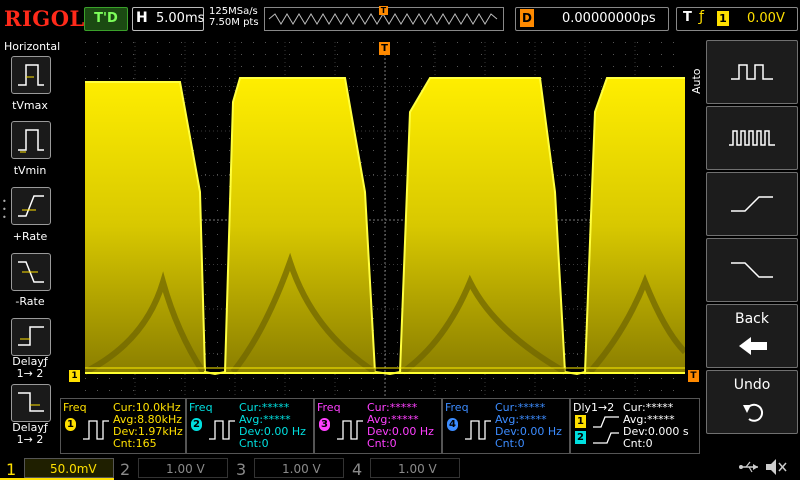  I want to click on channel-2-scale: 1.00 V, so click(185, 469).